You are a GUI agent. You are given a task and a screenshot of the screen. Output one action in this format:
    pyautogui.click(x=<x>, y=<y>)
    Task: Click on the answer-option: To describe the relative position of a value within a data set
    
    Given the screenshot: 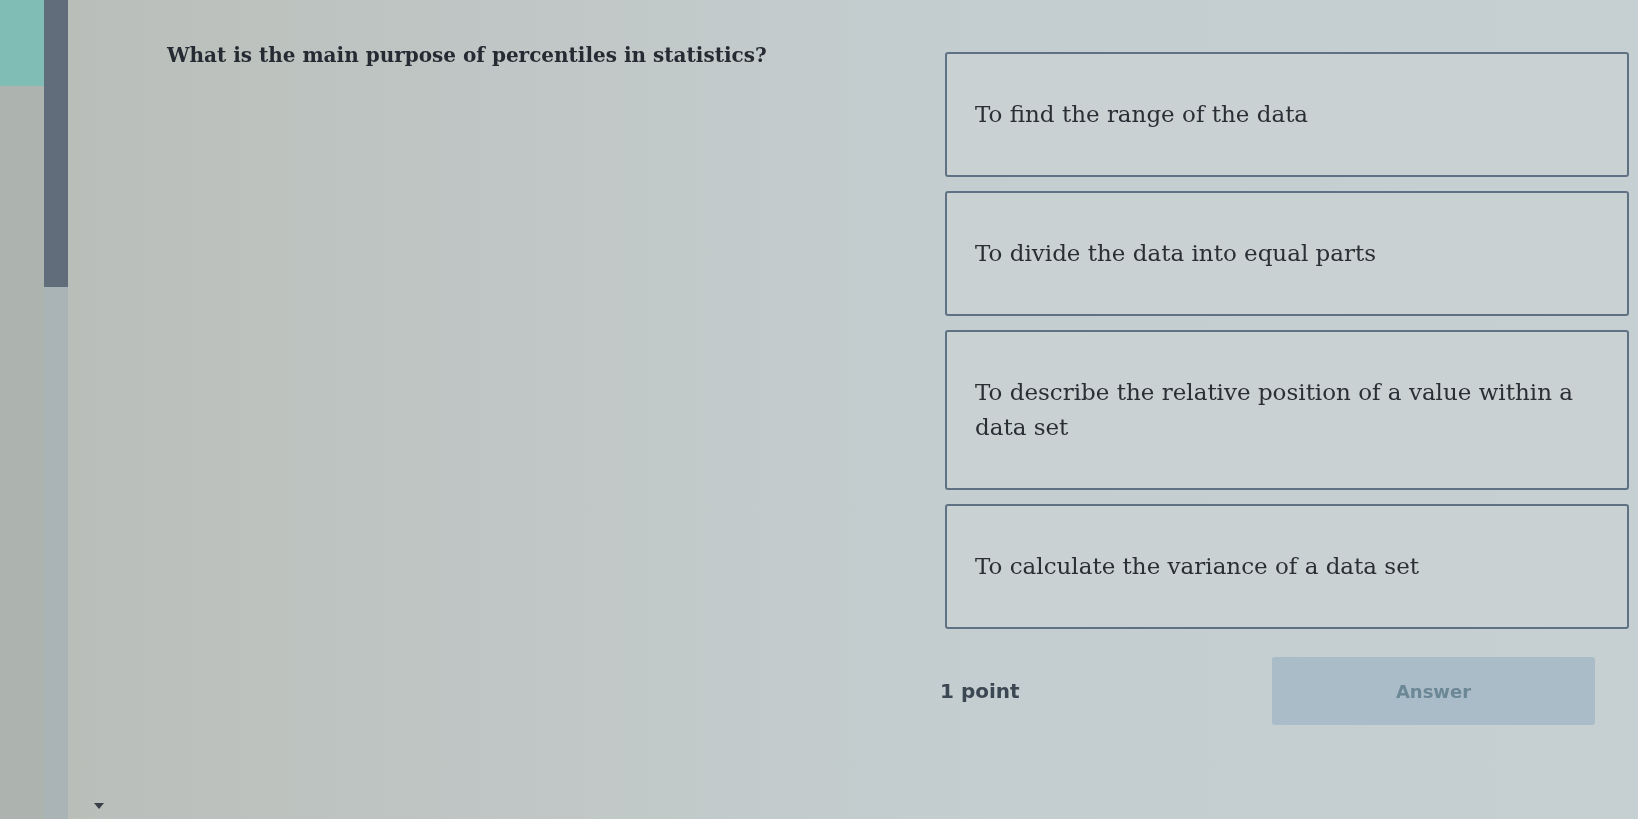 What is the action you would take?
    pyautogui.click(x=1287, y=410)
    